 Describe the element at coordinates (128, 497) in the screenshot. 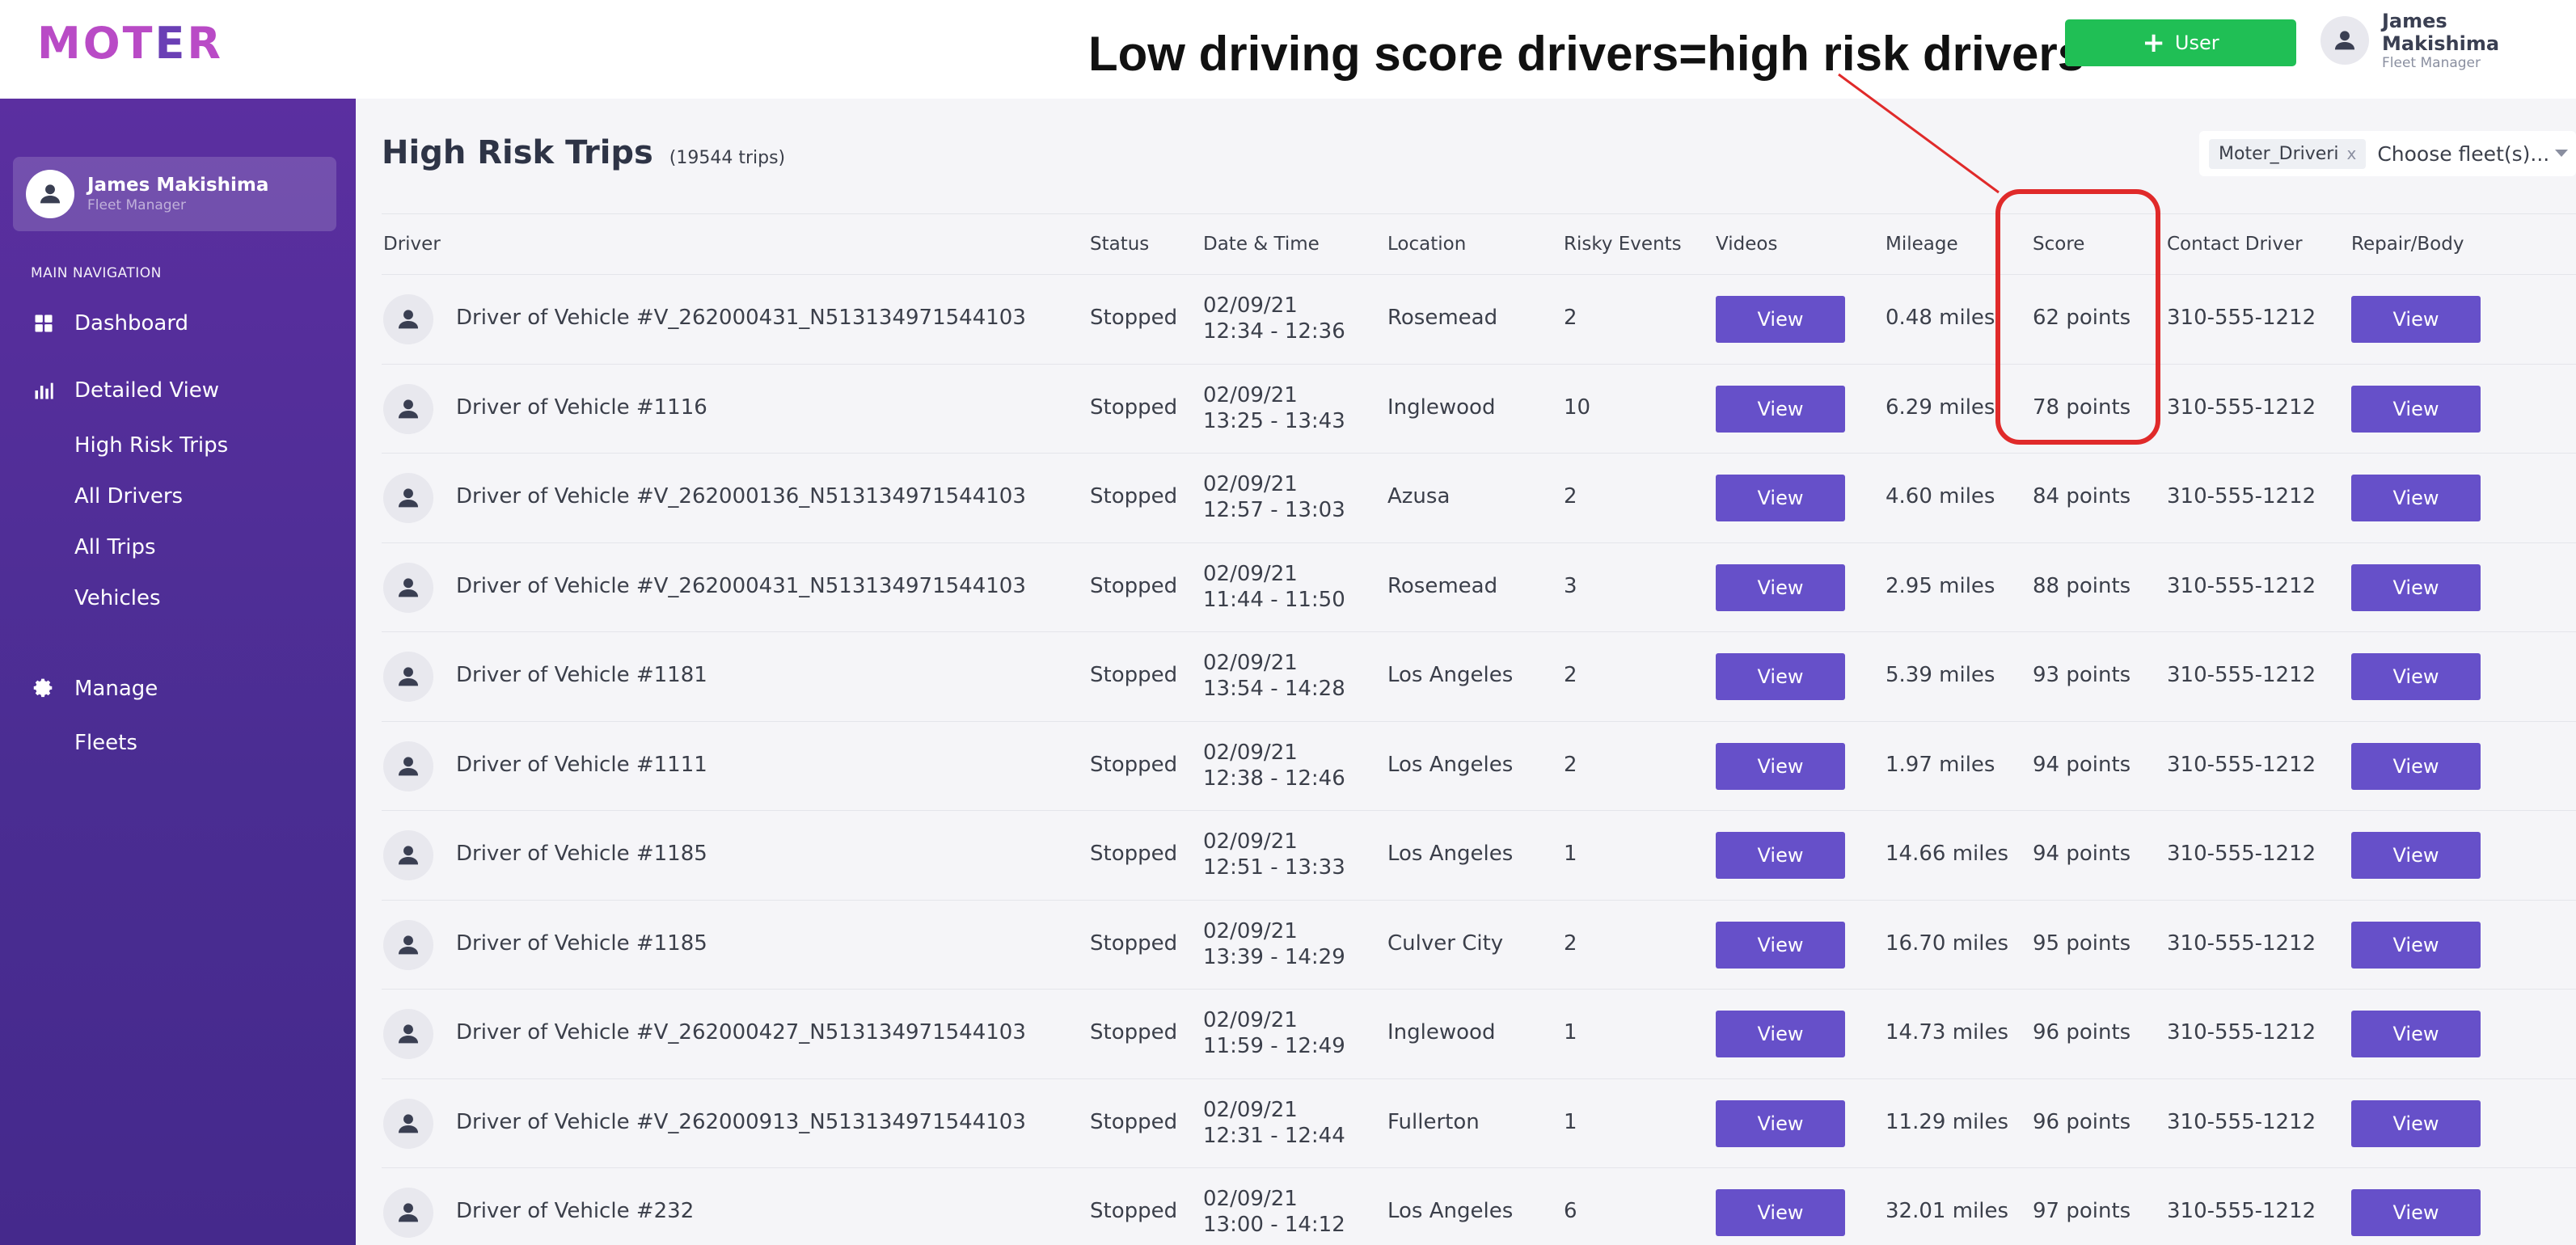

I see `sidebar-item-all-drivers: All Drivers` at that location.